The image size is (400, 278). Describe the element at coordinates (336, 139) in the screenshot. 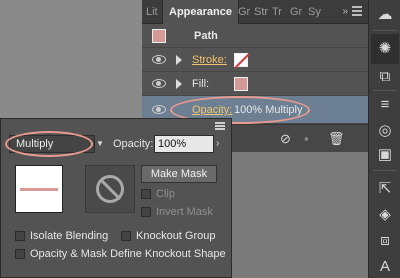

I see `delete-item-icon: 🗑` at that location.